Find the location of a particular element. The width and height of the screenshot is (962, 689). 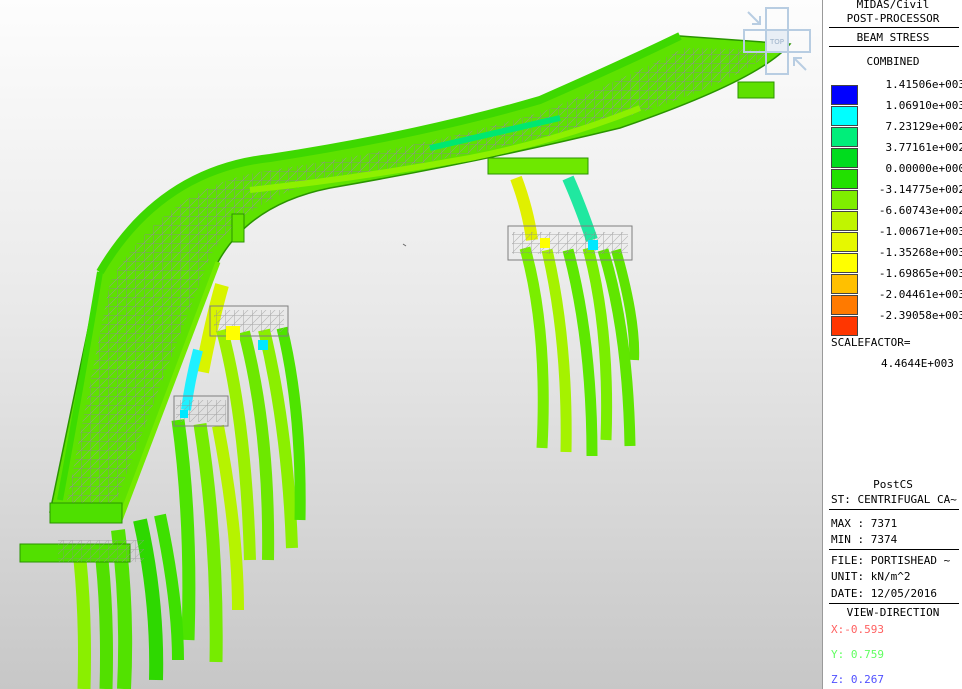

legend-value: 3.77161e+002 is located at coordinates (923, 147).